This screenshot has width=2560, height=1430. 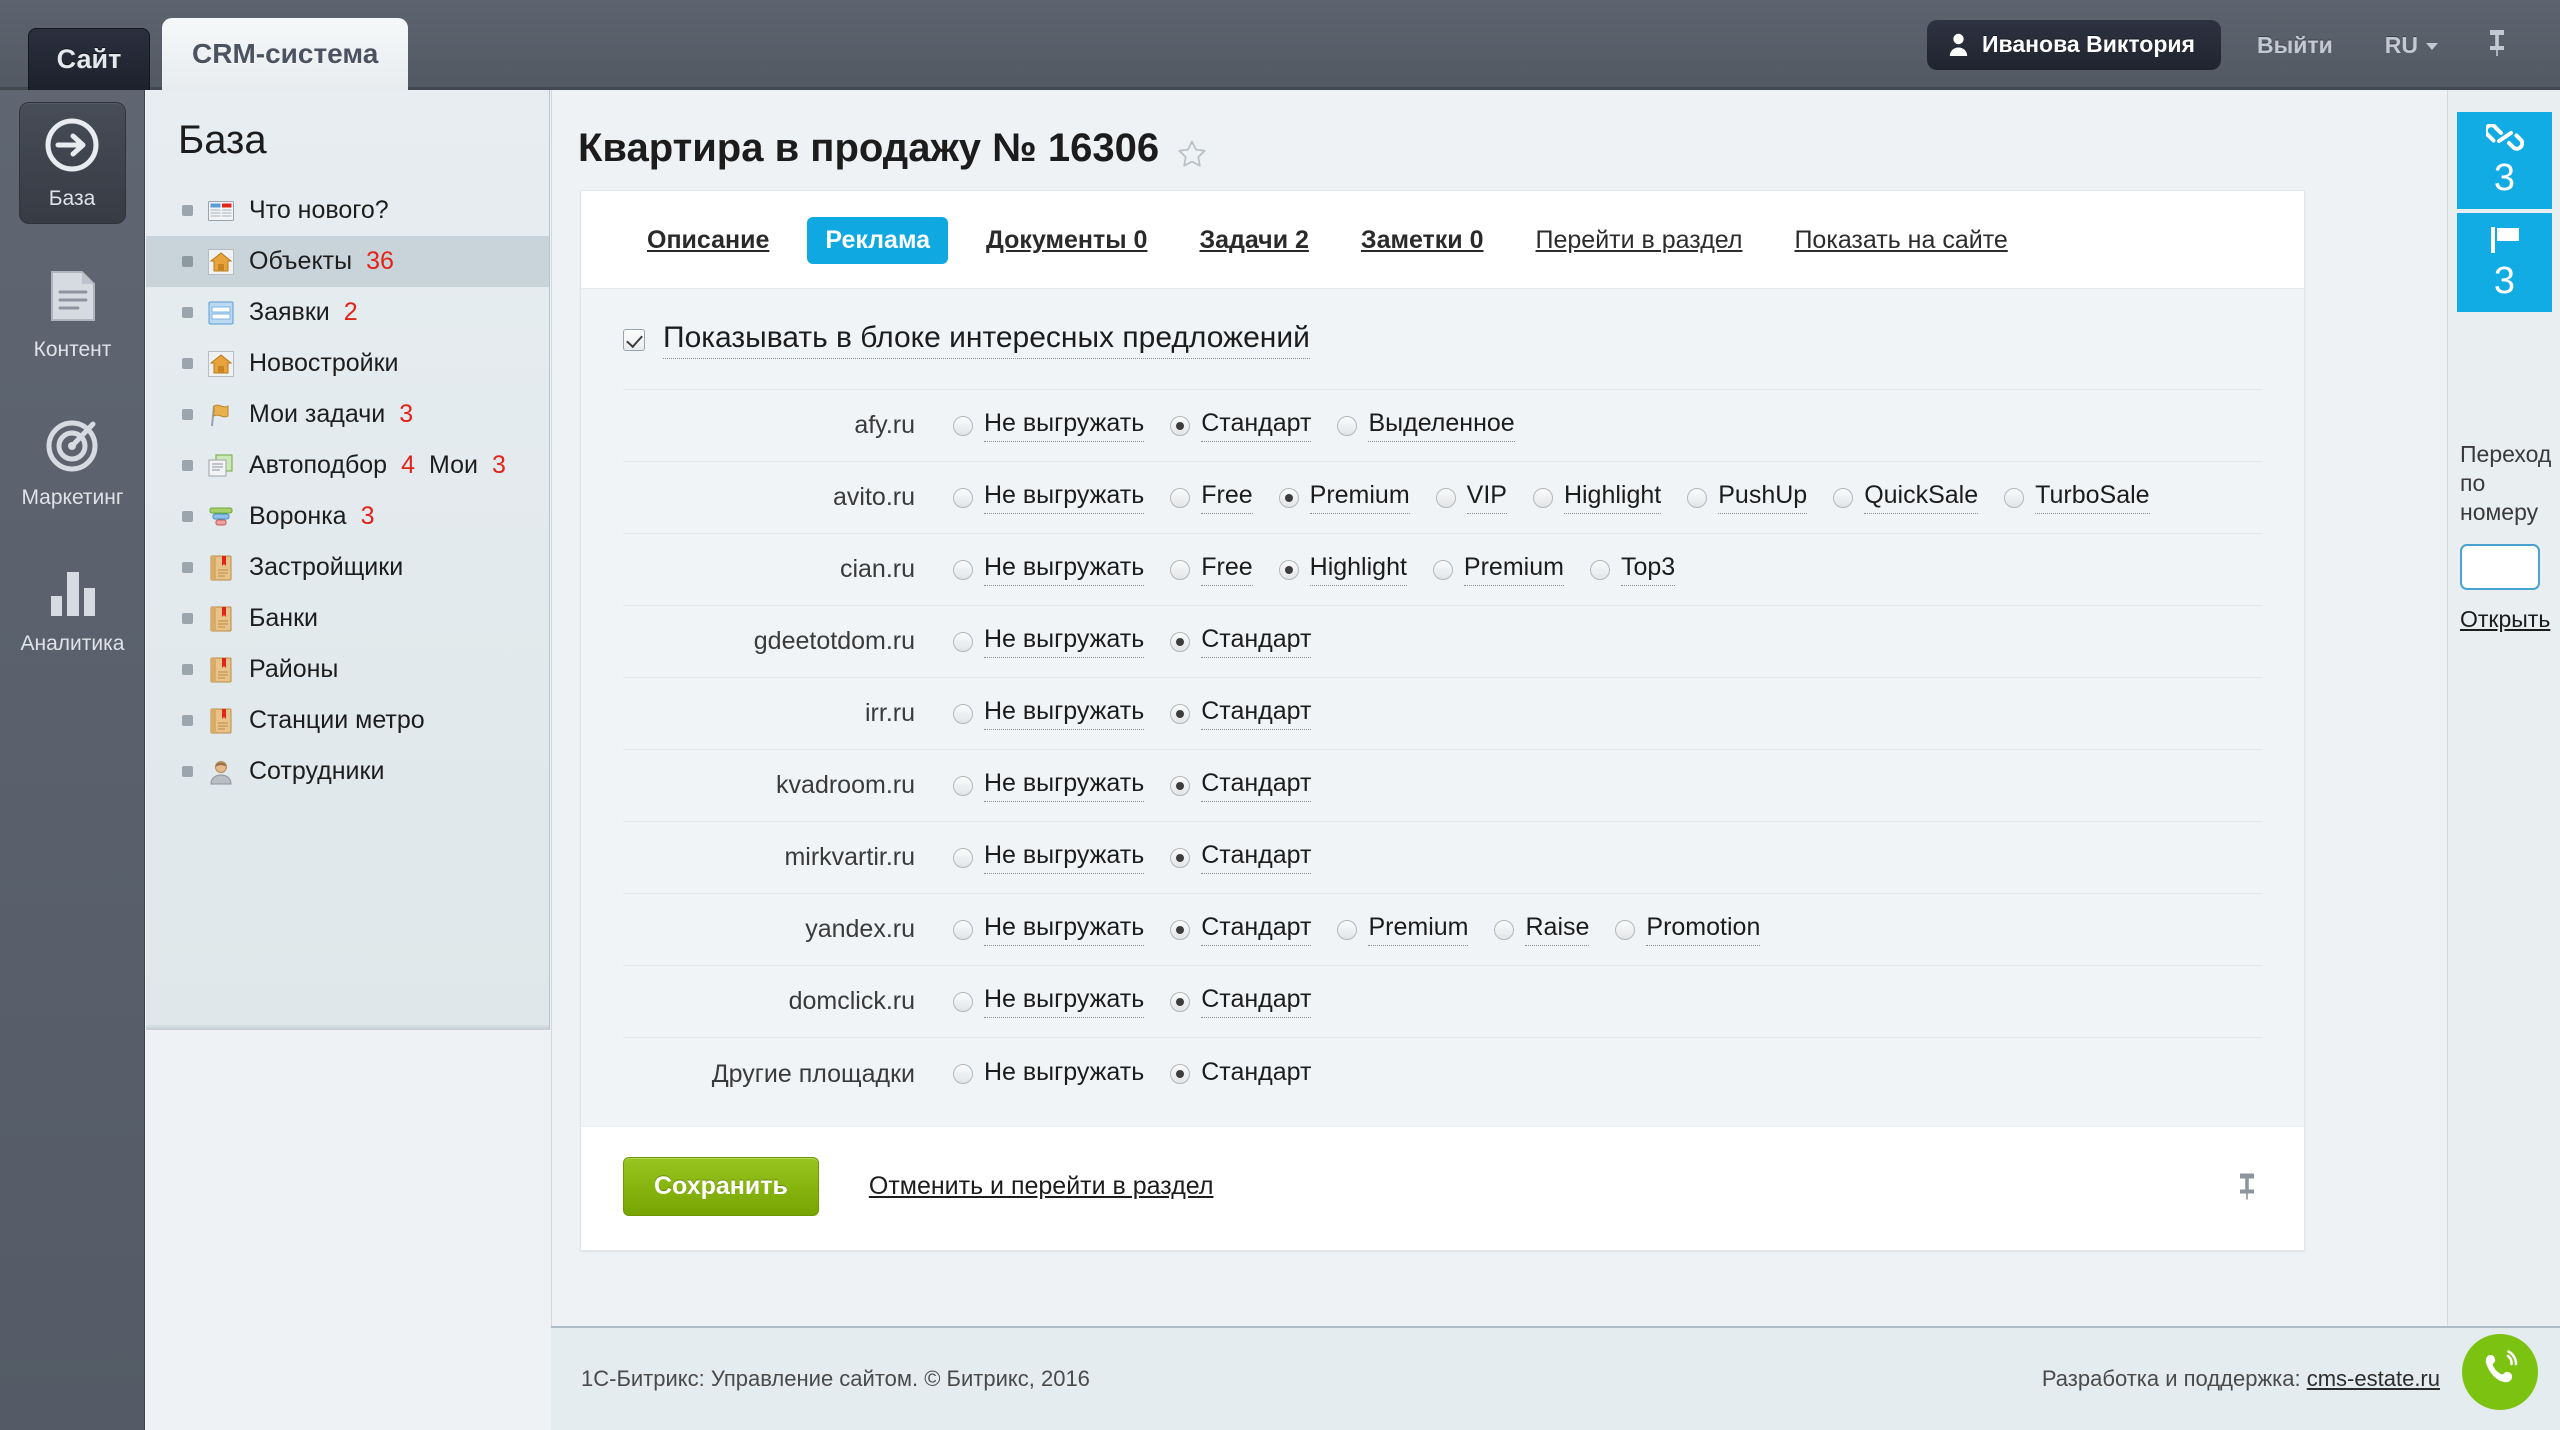 I want to click on rail-item-marketing: Маркетинг, so click(x=72, y=463).